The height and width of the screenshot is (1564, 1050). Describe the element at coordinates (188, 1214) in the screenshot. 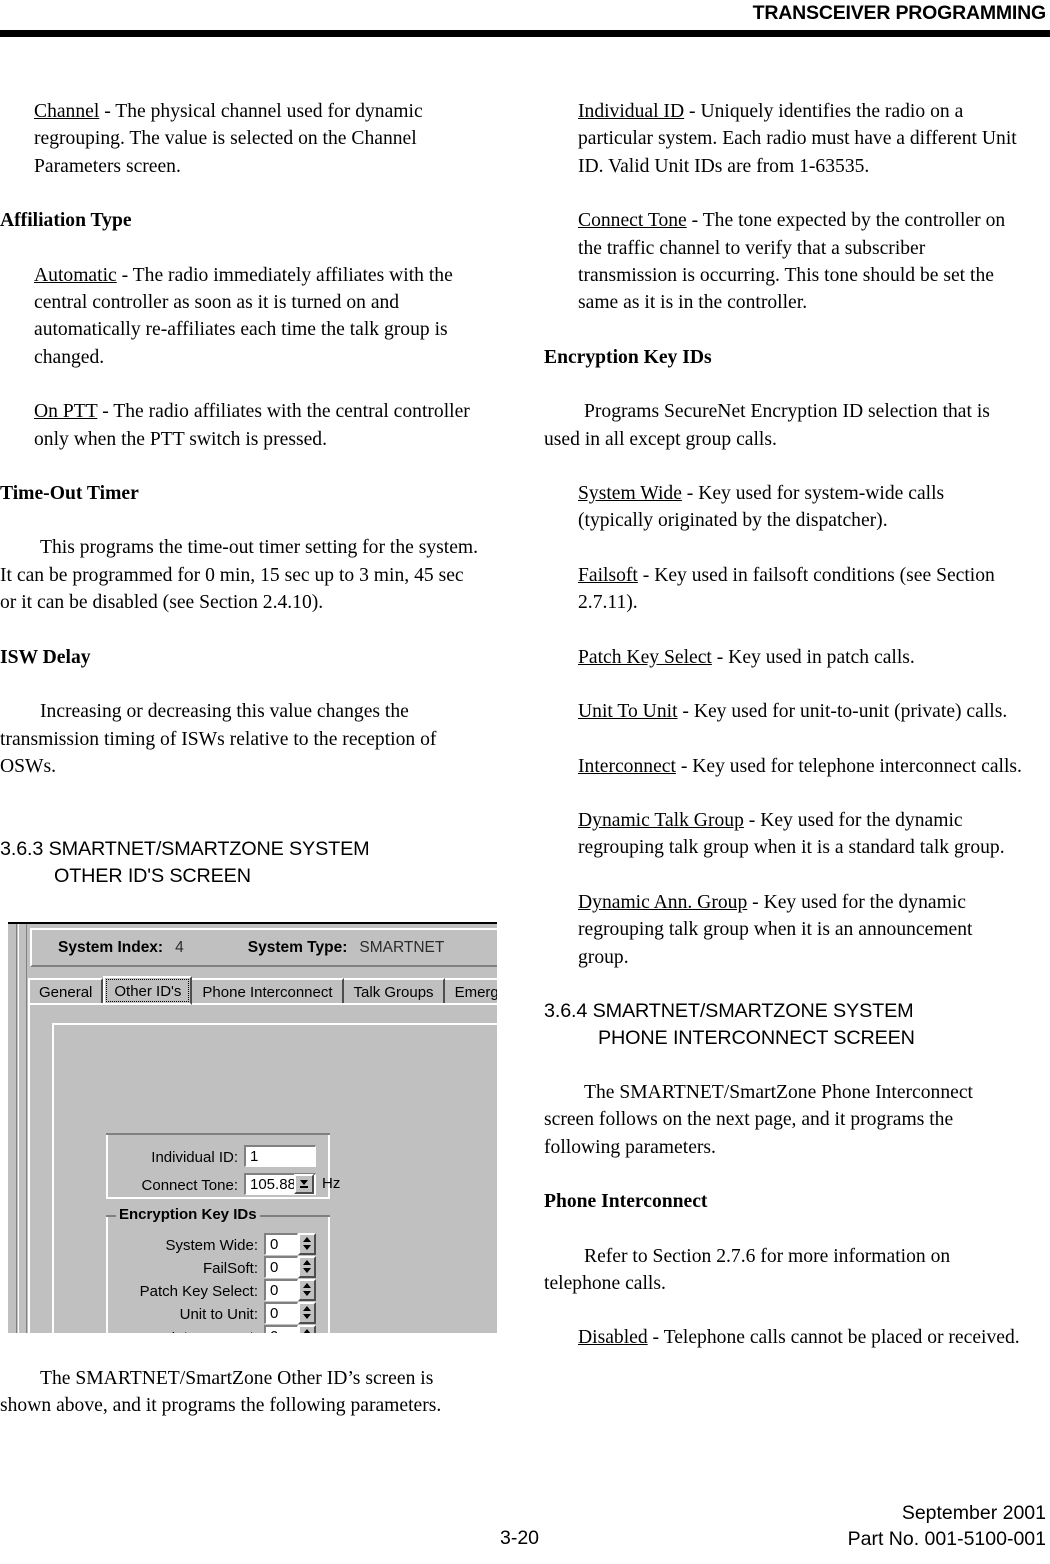

I see `encryption-key-ids-group-title: Encryption Key IDs` at that location.